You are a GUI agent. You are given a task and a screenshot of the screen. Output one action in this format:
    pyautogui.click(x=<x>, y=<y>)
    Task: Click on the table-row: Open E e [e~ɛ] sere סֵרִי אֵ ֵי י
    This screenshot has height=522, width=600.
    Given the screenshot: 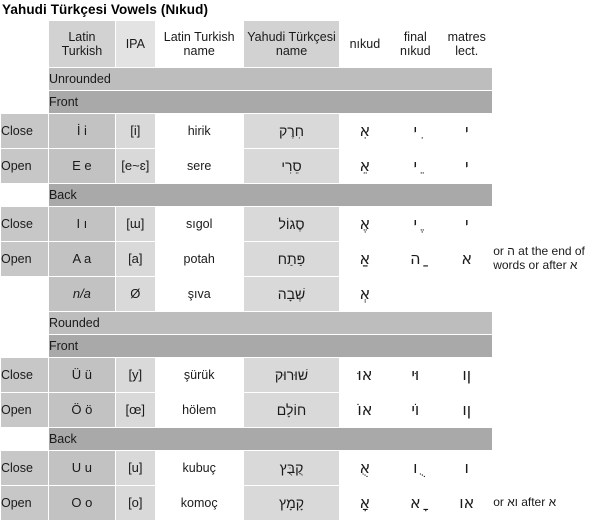 What is the action you would take?
    pyautogui.click(x=300, y=166)
    